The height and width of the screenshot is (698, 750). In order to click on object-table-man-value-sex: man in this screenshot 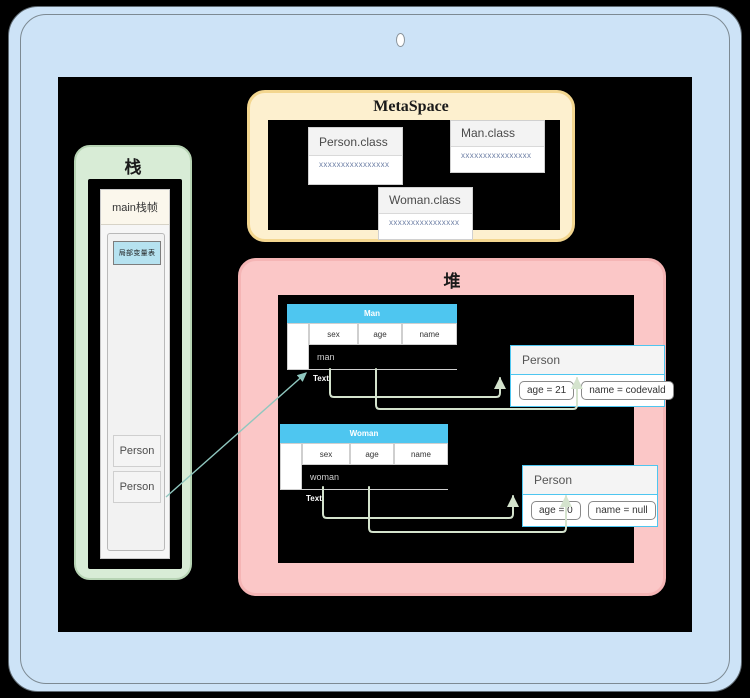, I will do `click(383, 357)`.